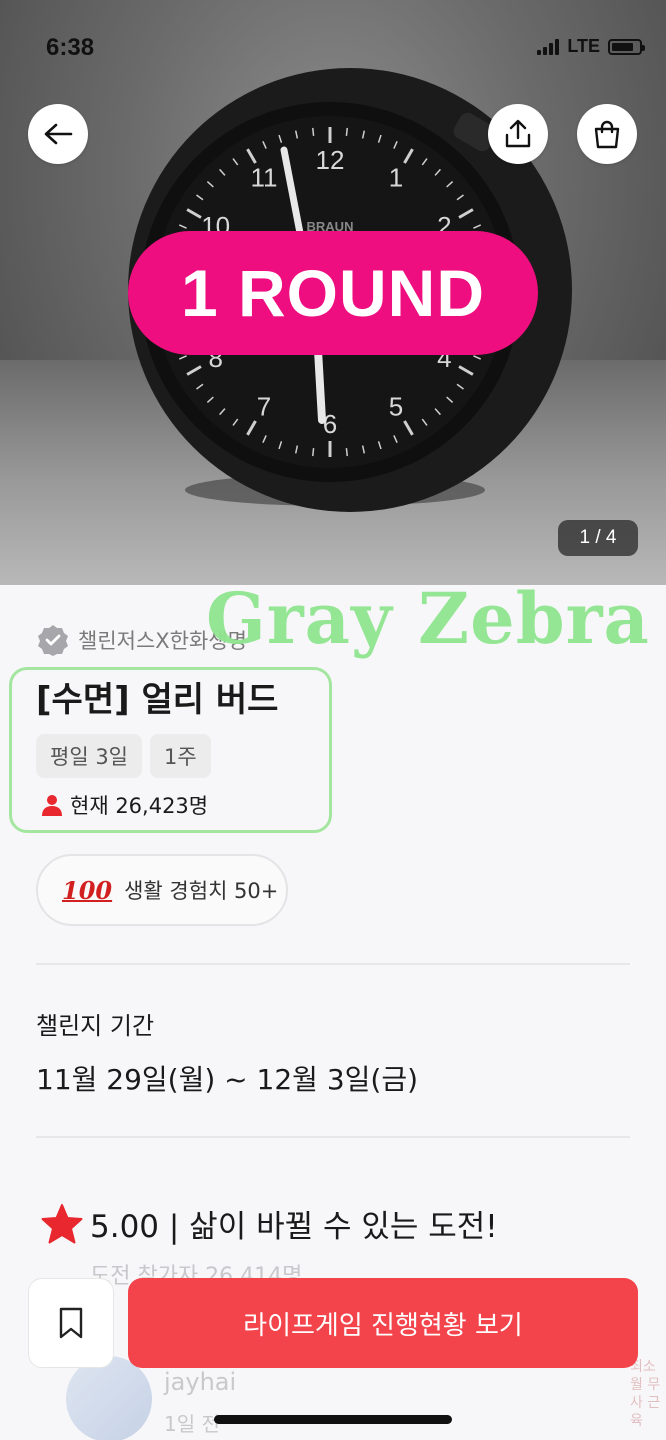  What do you see at coordinates (333, 1419) in the screenshot?
I see `home-indicator` at bounding box center [333, 1419].